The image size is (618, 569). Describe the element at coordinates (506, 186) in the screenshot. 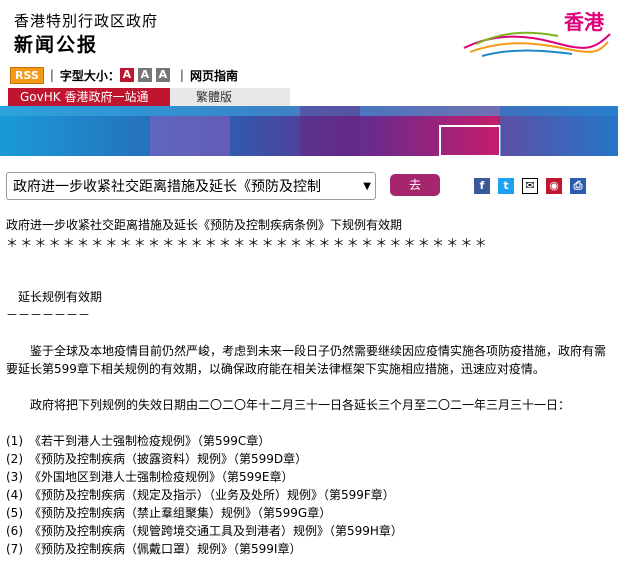

I see `twitter-icon: t` at that location.